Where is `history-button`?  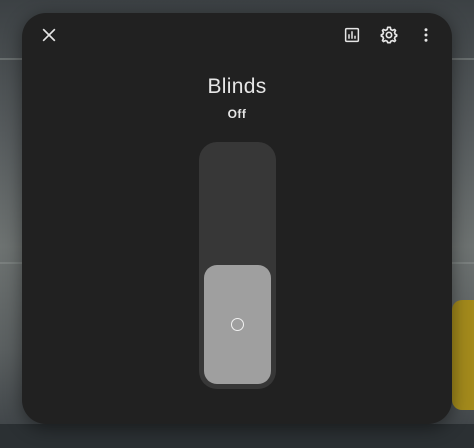 history-button is located at coordinates (352, 35).